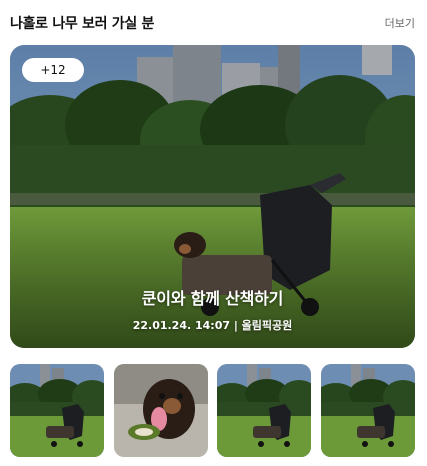 The image size is (427, 466). What do you see at coordinates (212, 325) in the screenshot?
I see `post-meta: 22.01.24. 14:07 | 올림픽공원` at bounding box center [212, 325].